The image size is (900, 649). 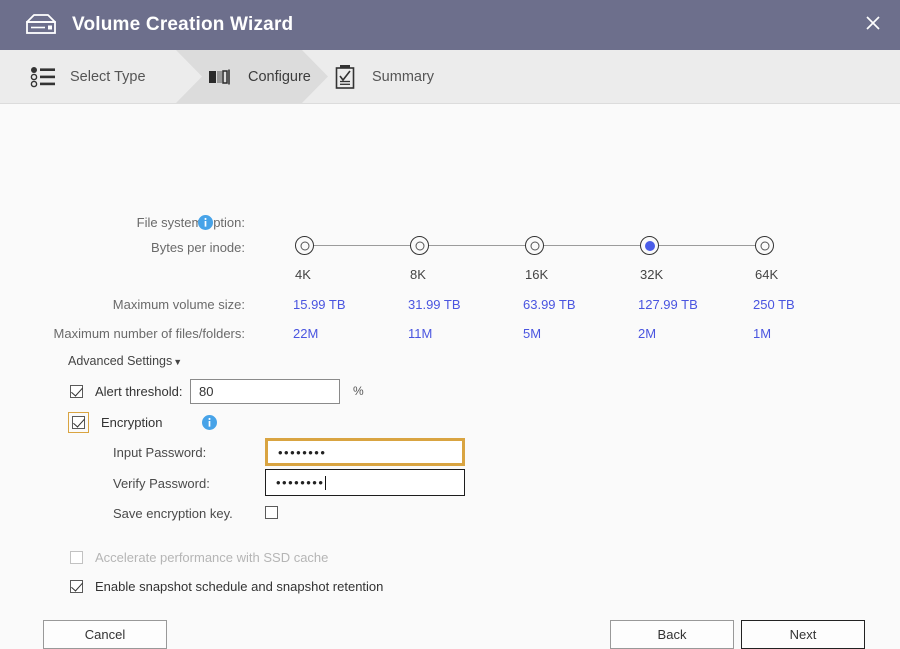 I want to click on encryption-info-icon, so click(x=210, y=422).